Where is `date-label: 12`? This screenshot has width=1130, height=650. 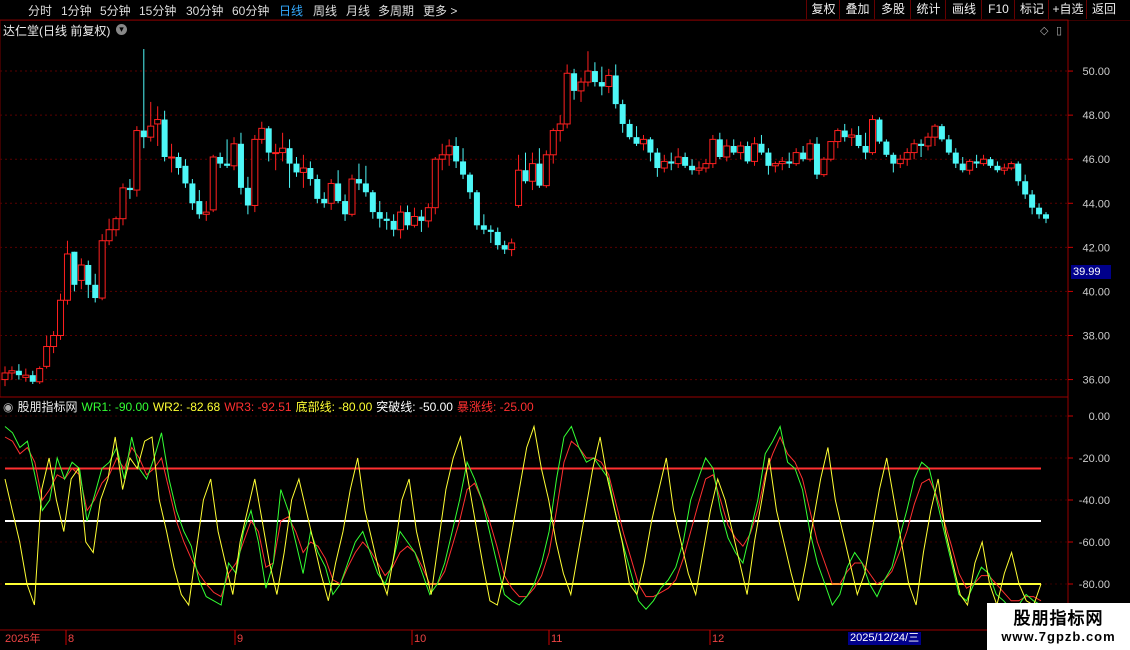
date-label: 12 is located at coordinates (718, 639).